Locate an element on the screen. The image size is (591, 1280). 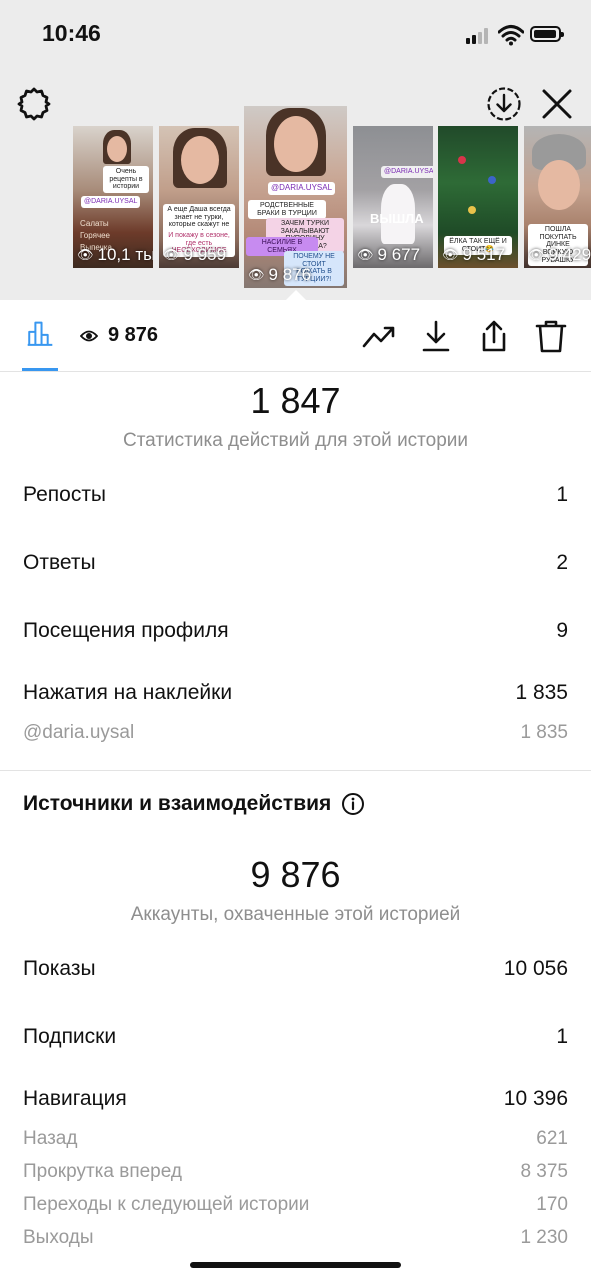
story-sticker: РОДСТВЕННЫЕ БРАКИ В ТУРЦИИ is located at coordinates (287, 210).